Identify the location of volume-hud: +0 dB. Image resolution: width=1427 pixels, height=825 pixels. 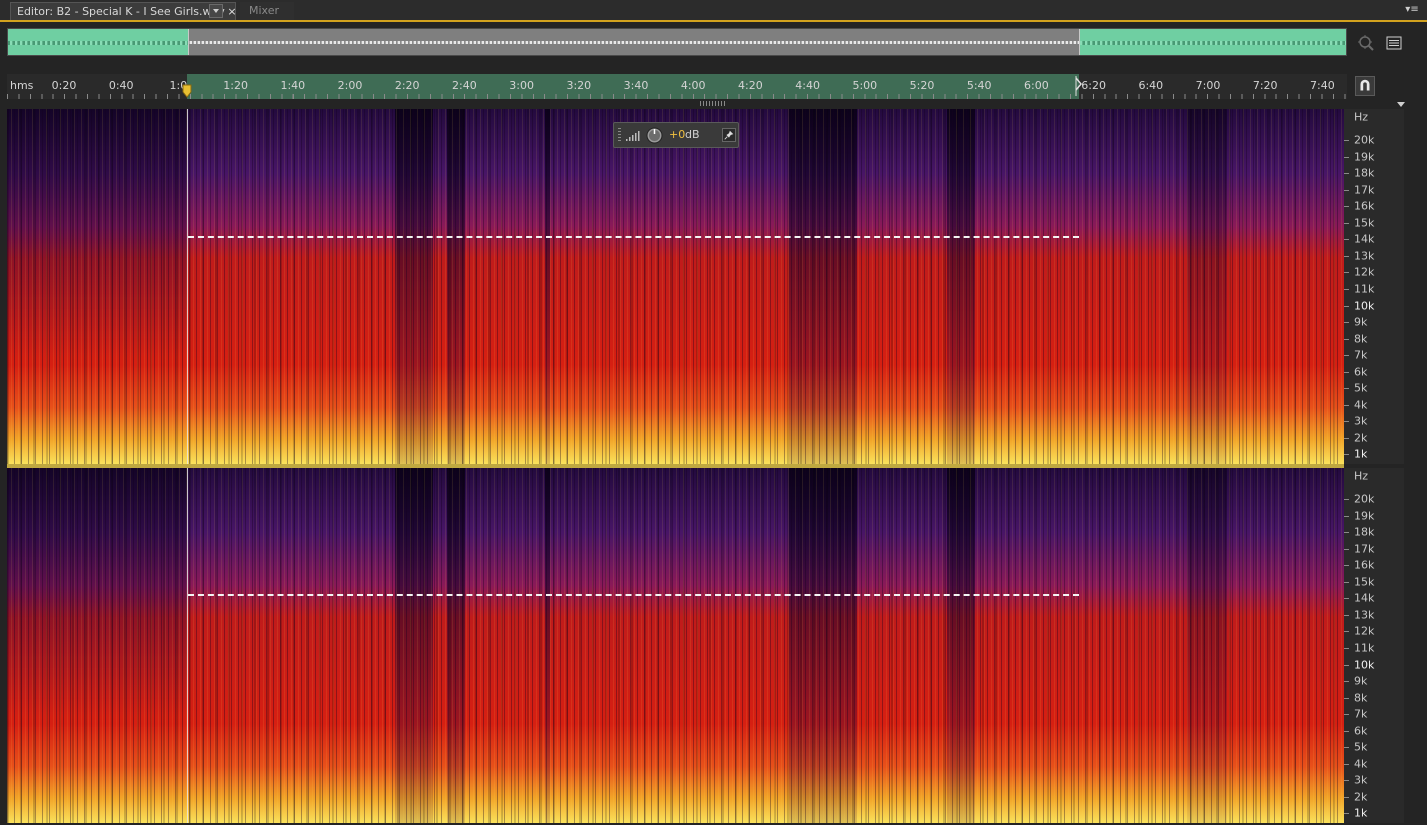
(676, 135).